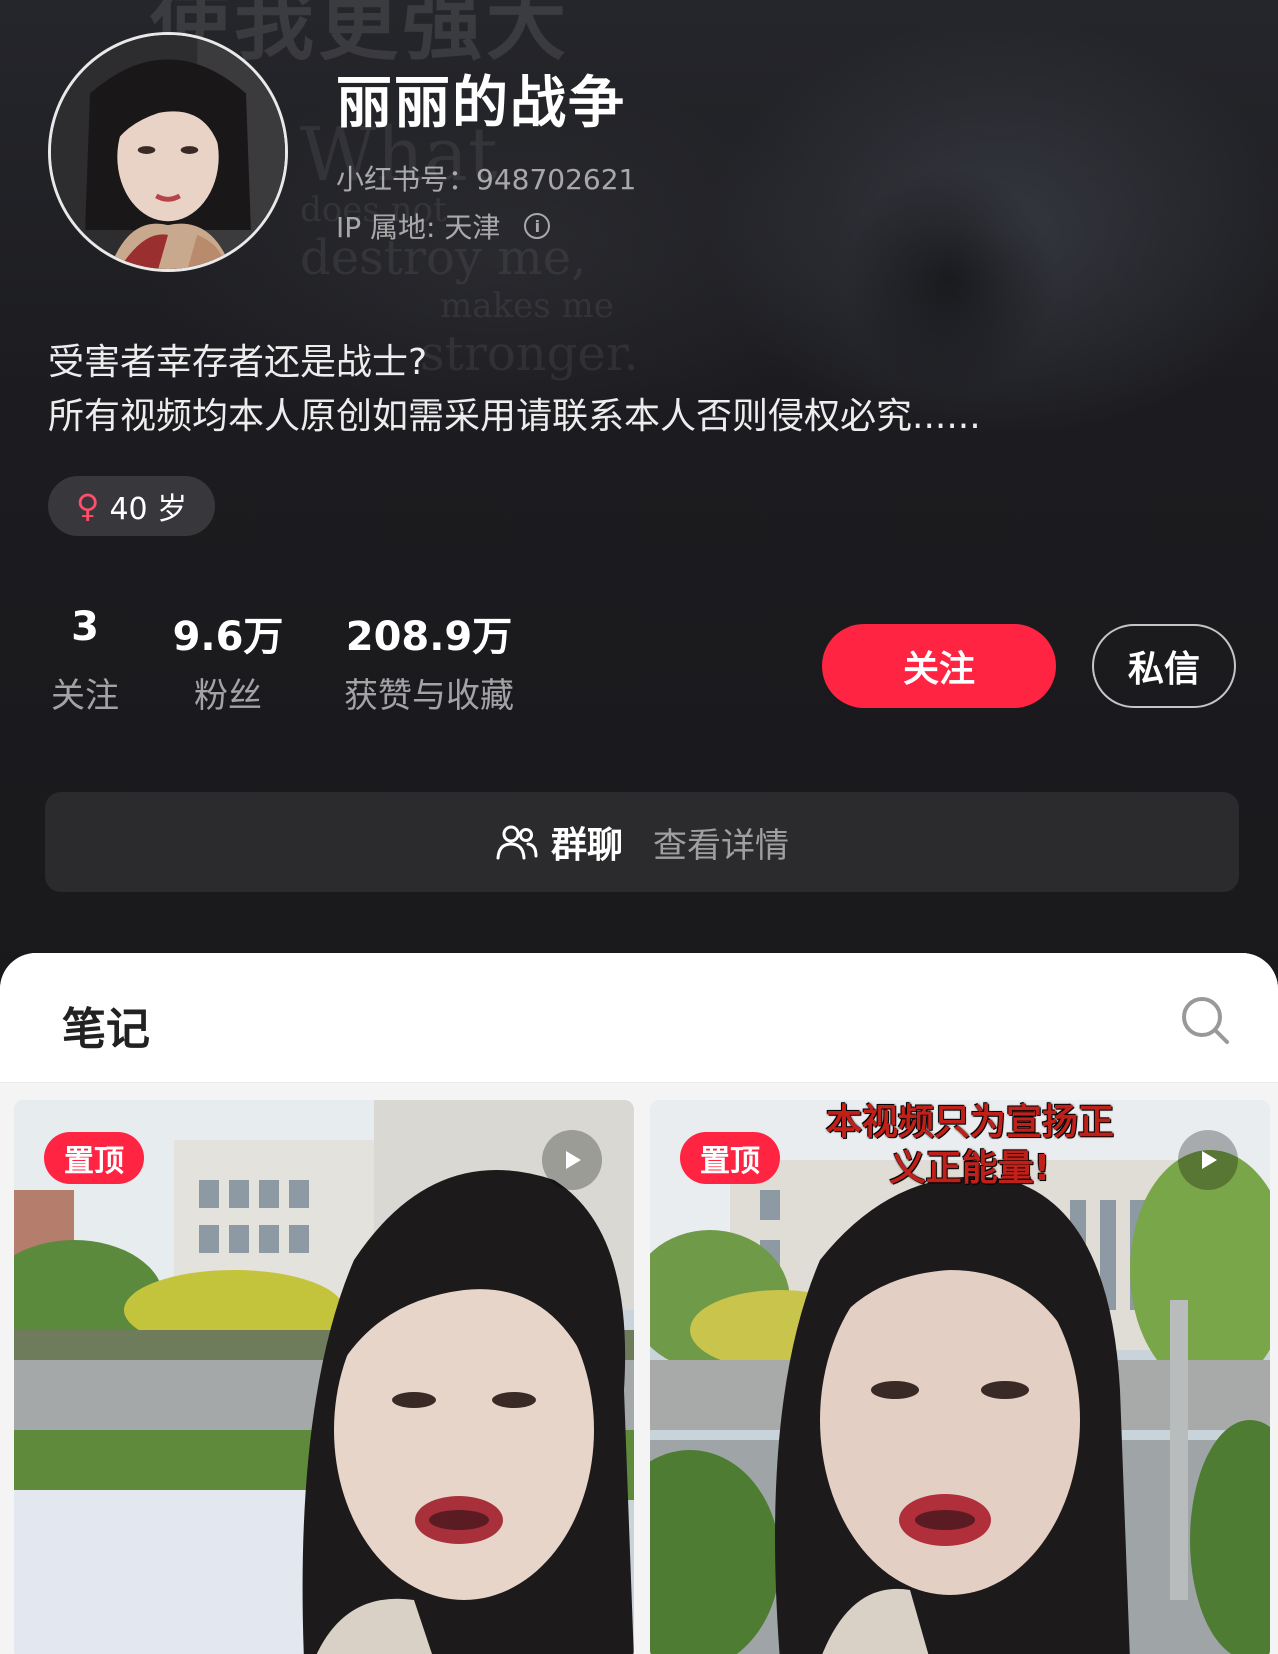 The image size is (1278, 1654). I want to click on age-label: 40 岁, so click(148, 509).